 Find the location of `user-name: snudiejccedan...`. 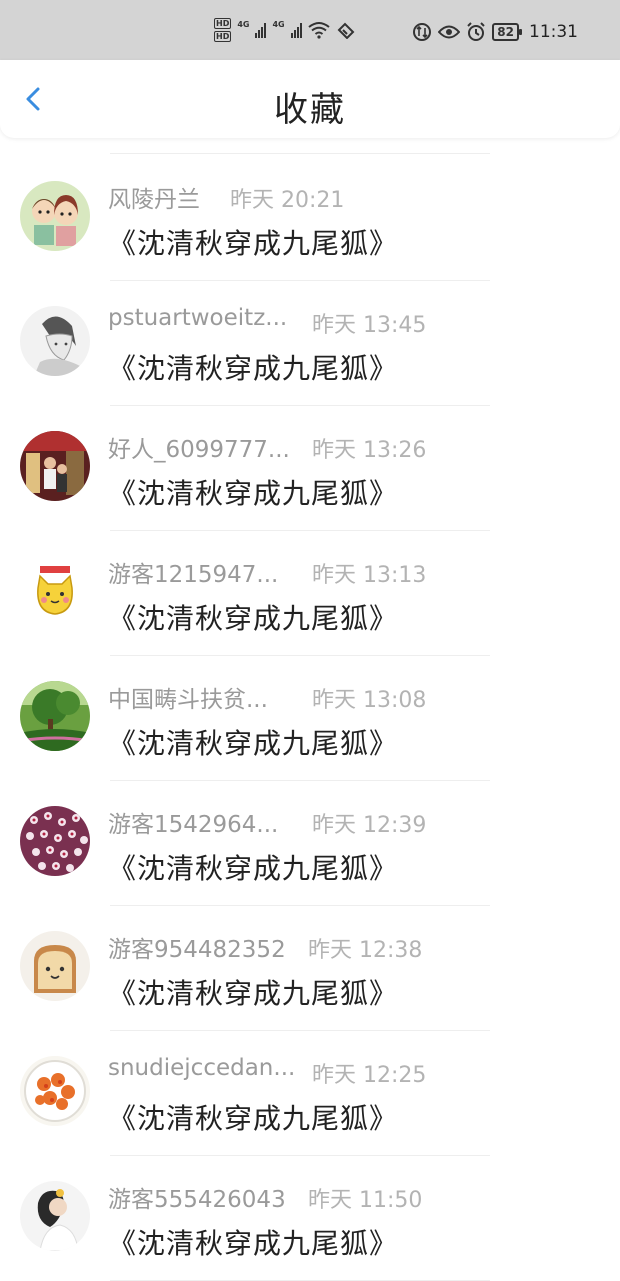

user-name: snudiejccedan... is located at coordinates (202, 1068).